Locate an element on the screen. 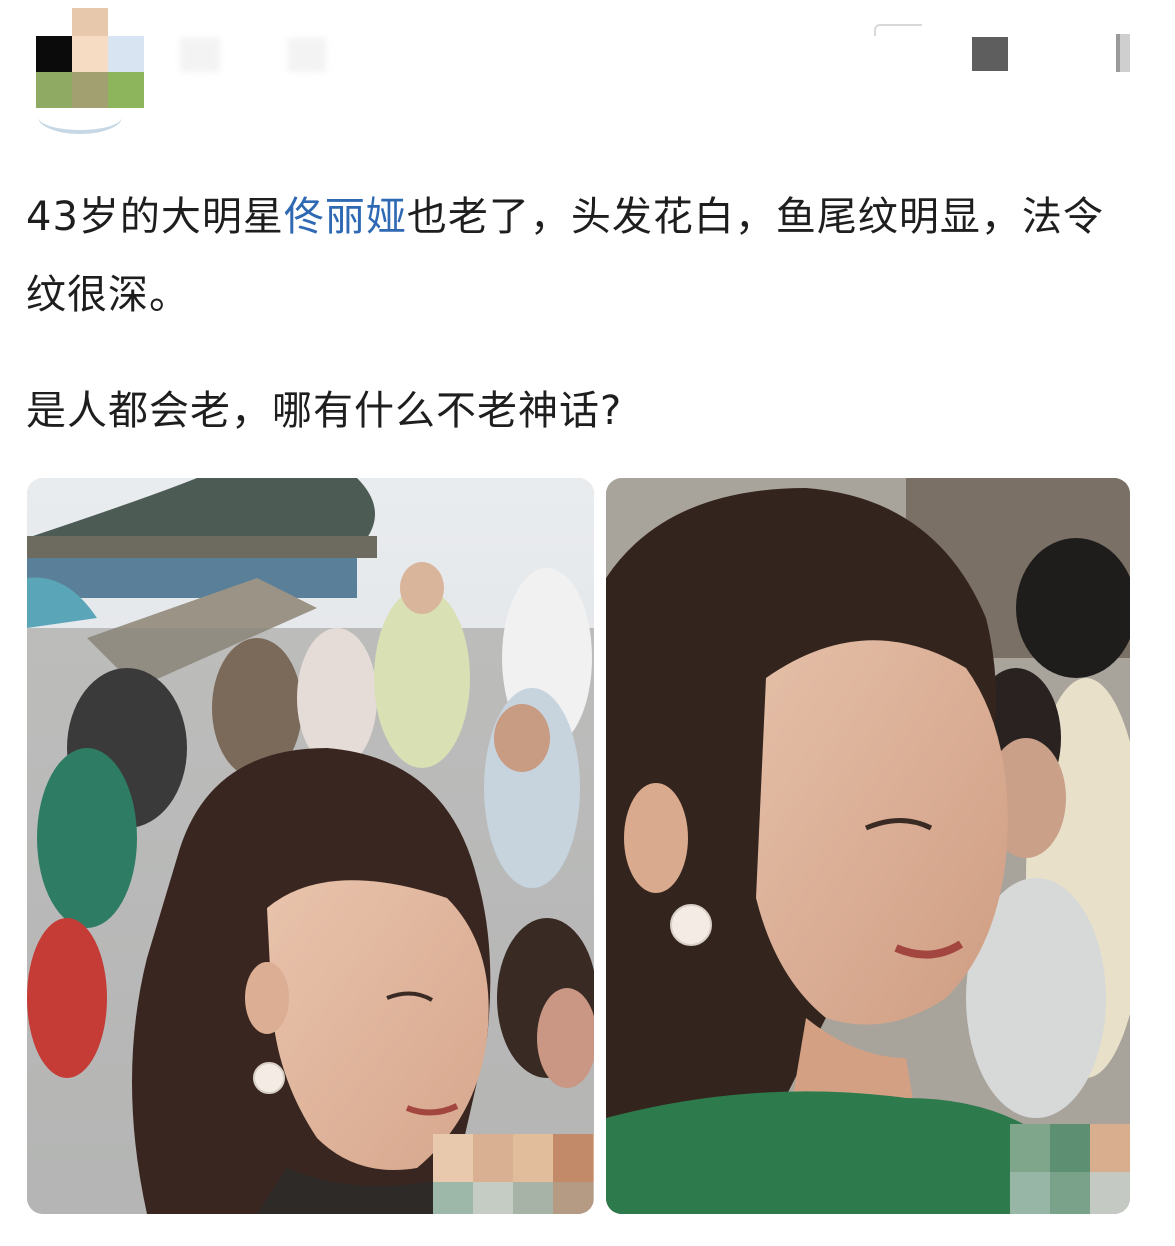  avatar-frame is located at coordinates (80, 117).